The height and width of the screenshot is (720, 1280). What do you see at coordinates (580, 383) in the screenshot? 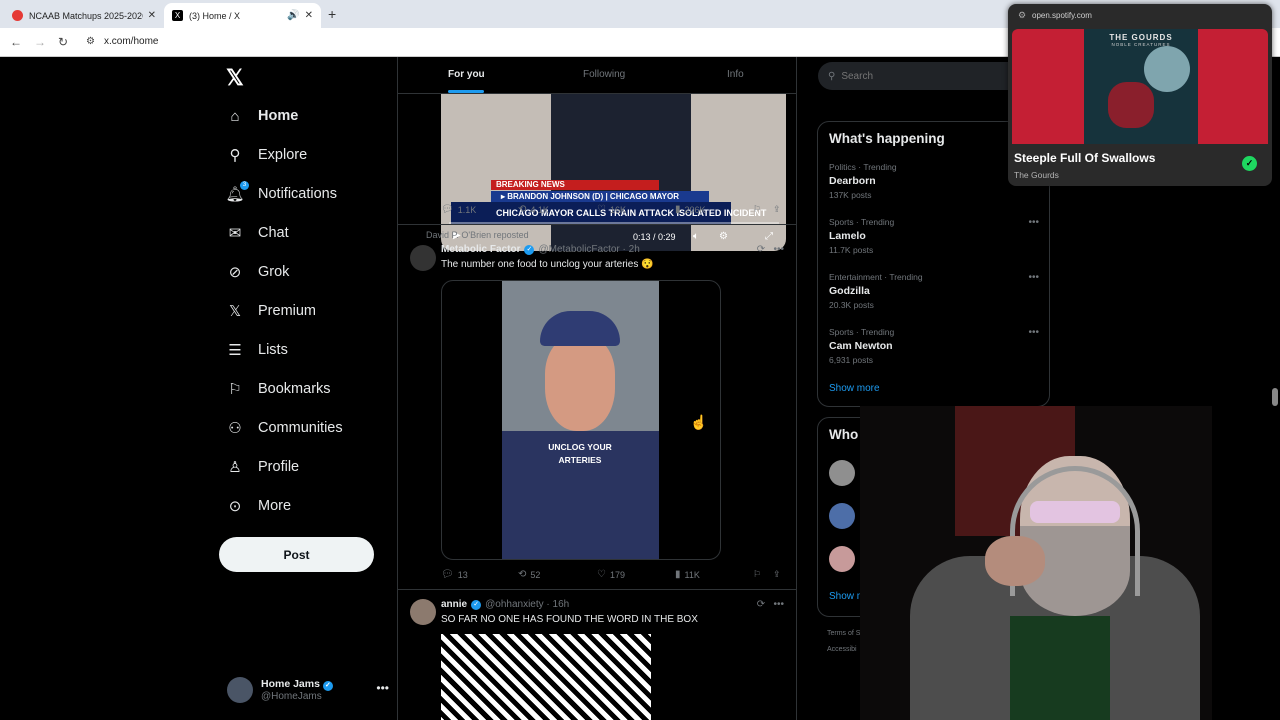
I see `face-shape` at bounding box center [580, 383].